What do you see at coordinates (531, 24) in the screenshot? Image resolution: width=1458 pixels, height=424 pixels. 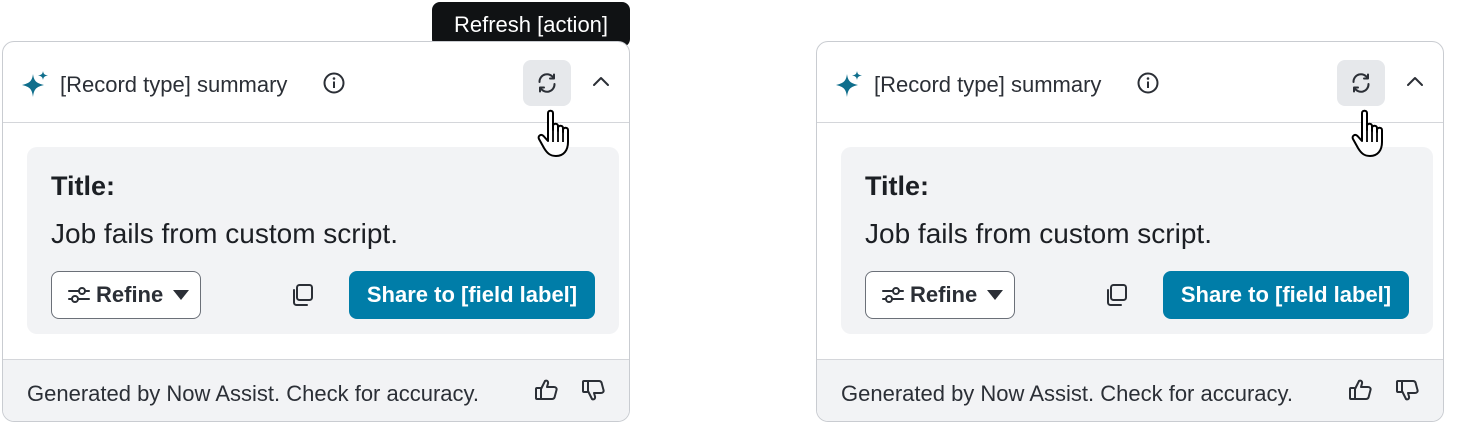 I see `tooltip-text: Refresh [action]` at bounding box center [531, 24].